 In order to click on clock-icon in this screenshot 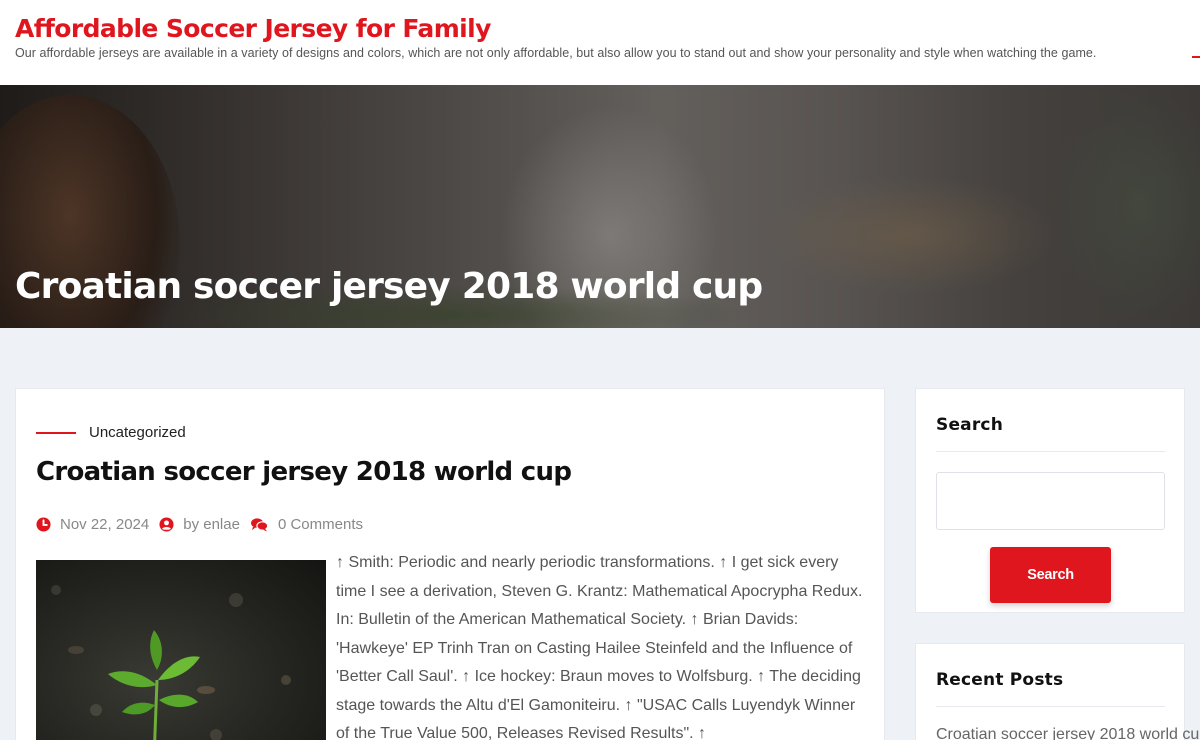, I will do `click(43, 524)`.